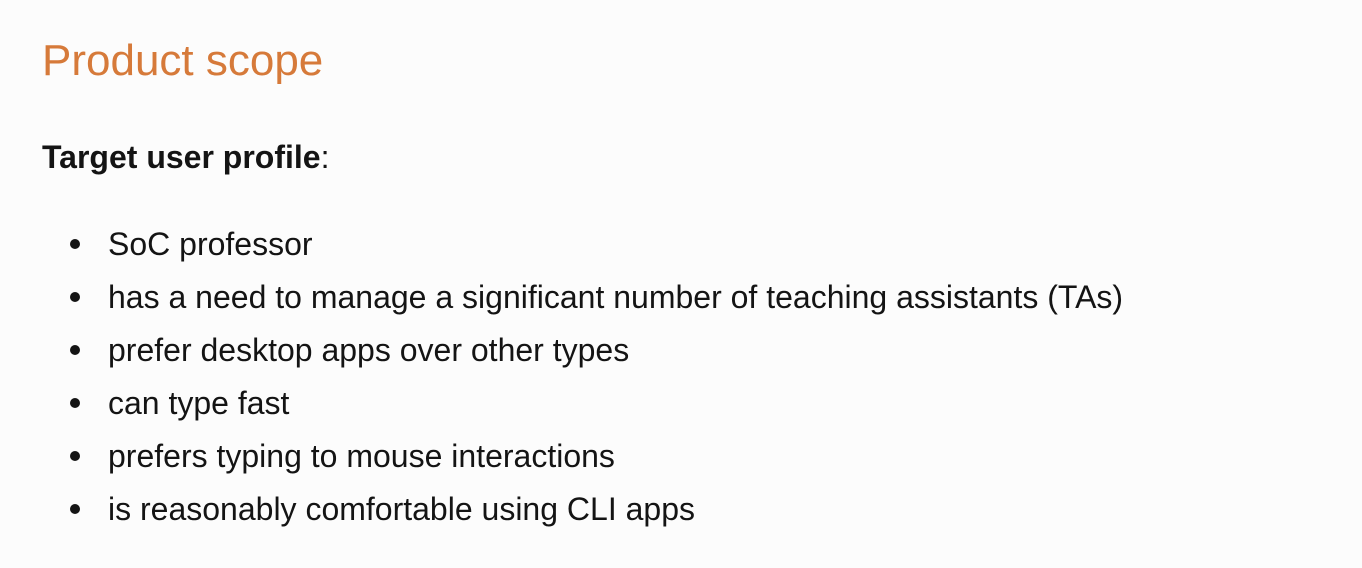  What do you see at coordinates (401, 509) in the screenshot?
I see `list-item-text: is reasonably comfortable using CLI apps` at bounding box center [401, 509].